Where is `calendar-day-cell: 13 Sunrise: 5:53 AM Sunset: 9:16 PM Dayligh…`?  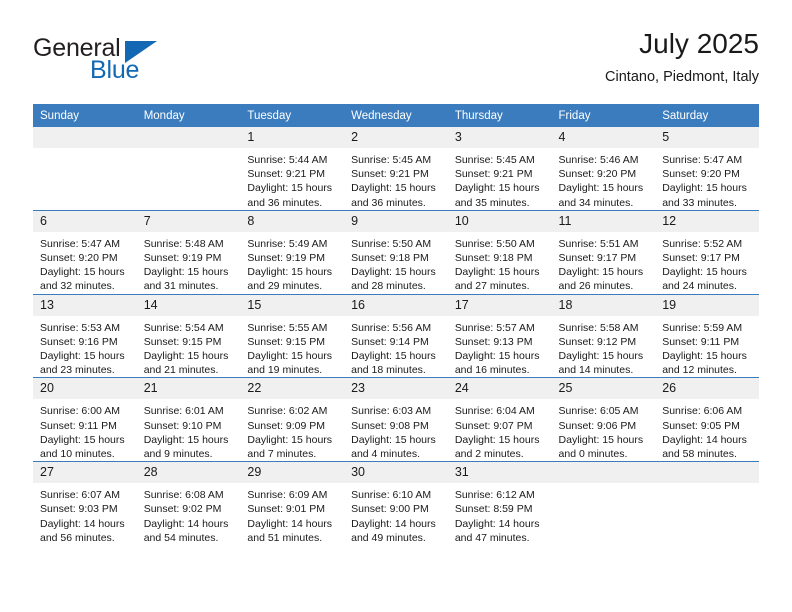 calendar-day-cell: 13 Sunrise: 5:53 AM Sunset: 9:16 PM Dayligh… is located at coordinates (85, 335).